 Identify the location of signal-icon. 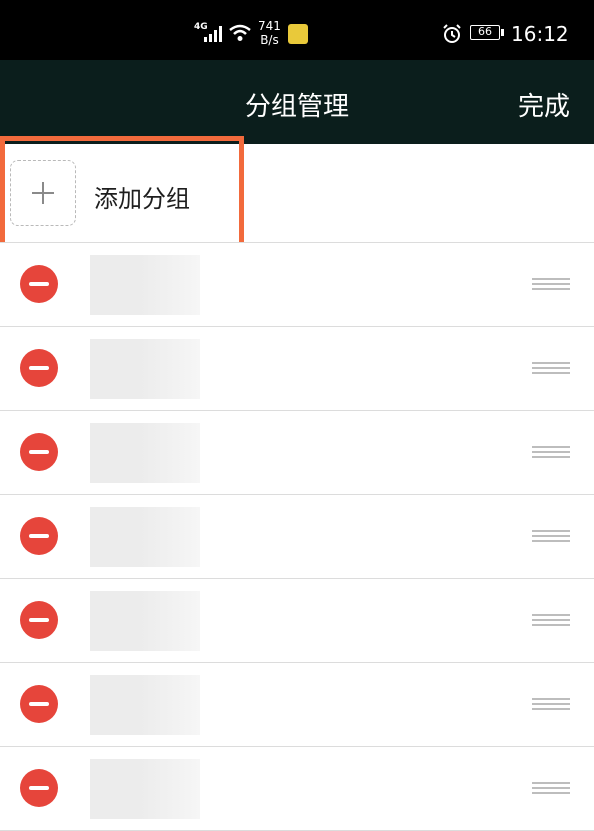
(214, 36).